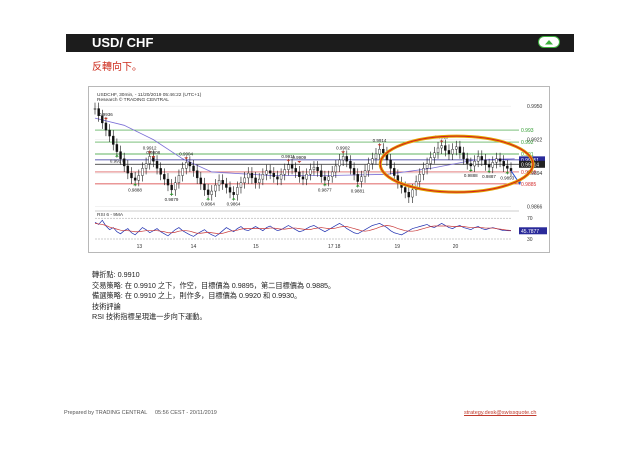 Image resolution: width=640 pixels, height=453 pixels. Describe the element at coordinates (489, 176) in the screenshot. I see `price-point-label: 0.9887` at that location.